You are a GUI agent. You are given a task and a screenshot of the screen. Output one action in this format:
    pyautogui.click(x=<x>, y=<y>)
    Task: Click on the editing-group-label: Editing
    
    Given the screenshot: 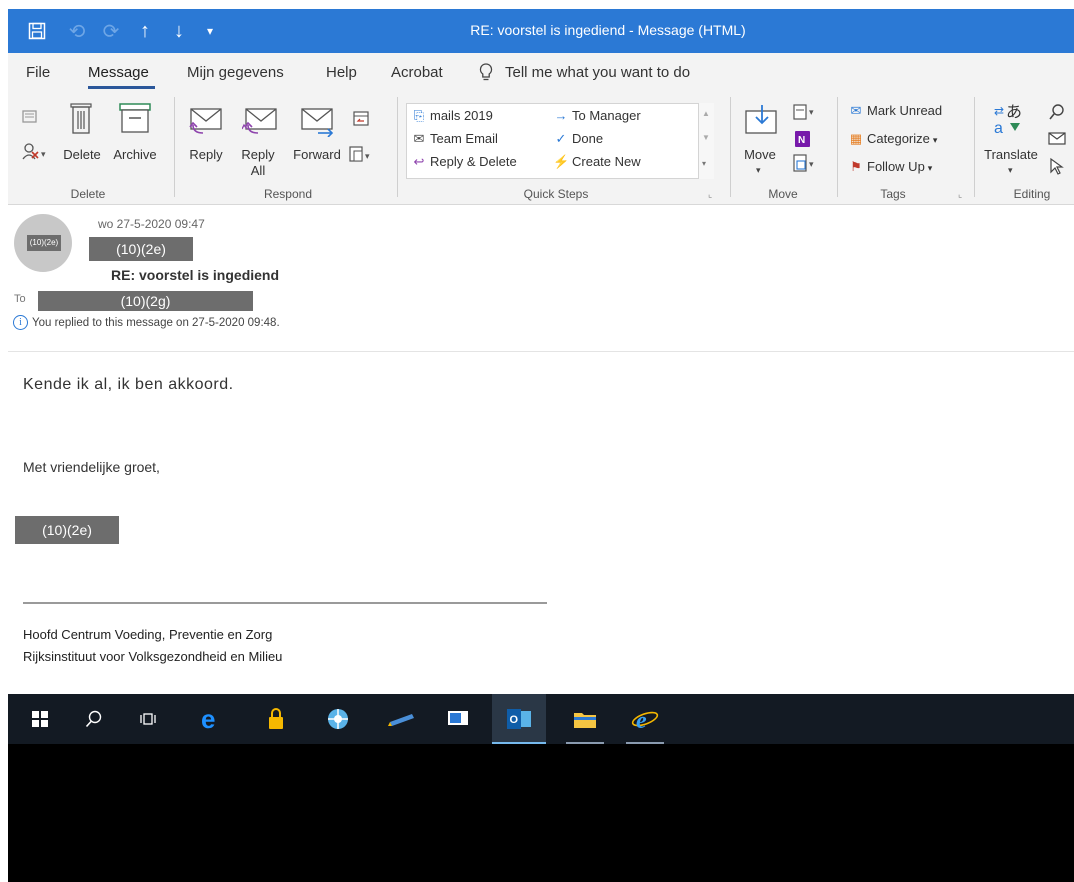 What is the action you would take?
    pyautogui.click(x=1032, y=194)
    